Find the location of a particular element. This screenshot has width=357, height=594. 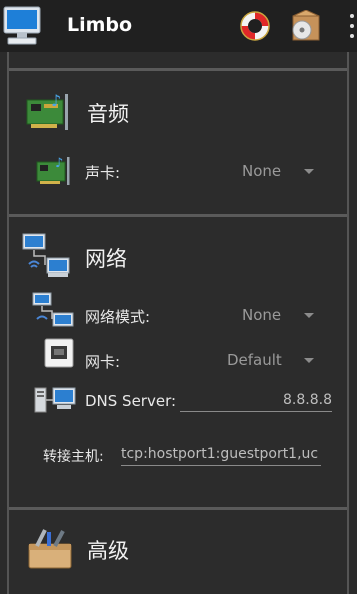

network-mode-row: 网络模式: None is located at coordinates (178, 309).